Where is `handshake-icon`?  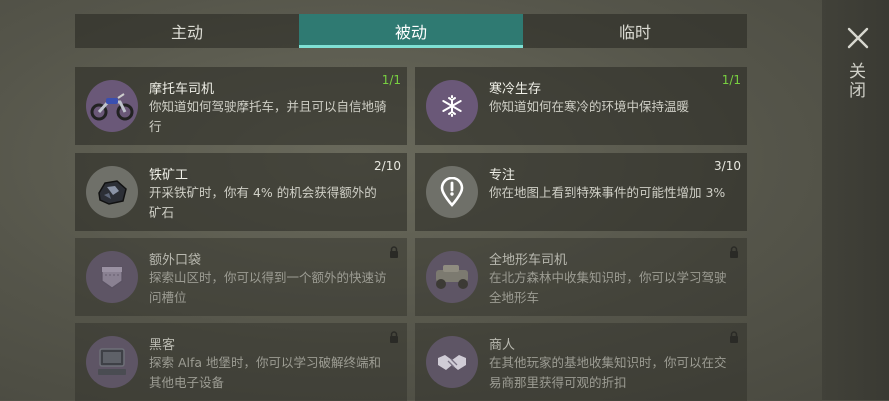
handshake-icon is located at coordinates (452, 362).